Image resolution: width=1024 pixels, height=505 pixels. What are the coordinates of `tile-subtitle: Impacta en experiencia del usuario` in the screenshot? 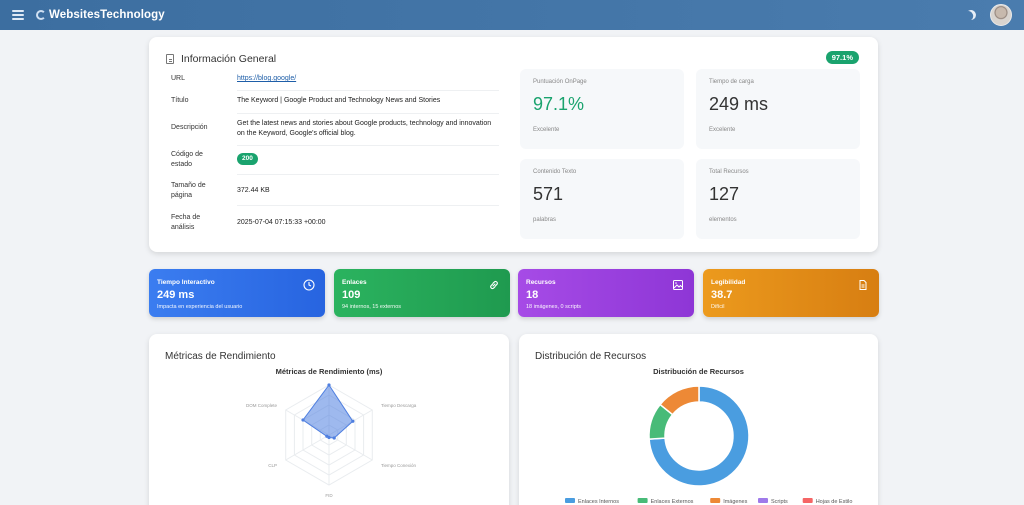 It's located at (200, 307).